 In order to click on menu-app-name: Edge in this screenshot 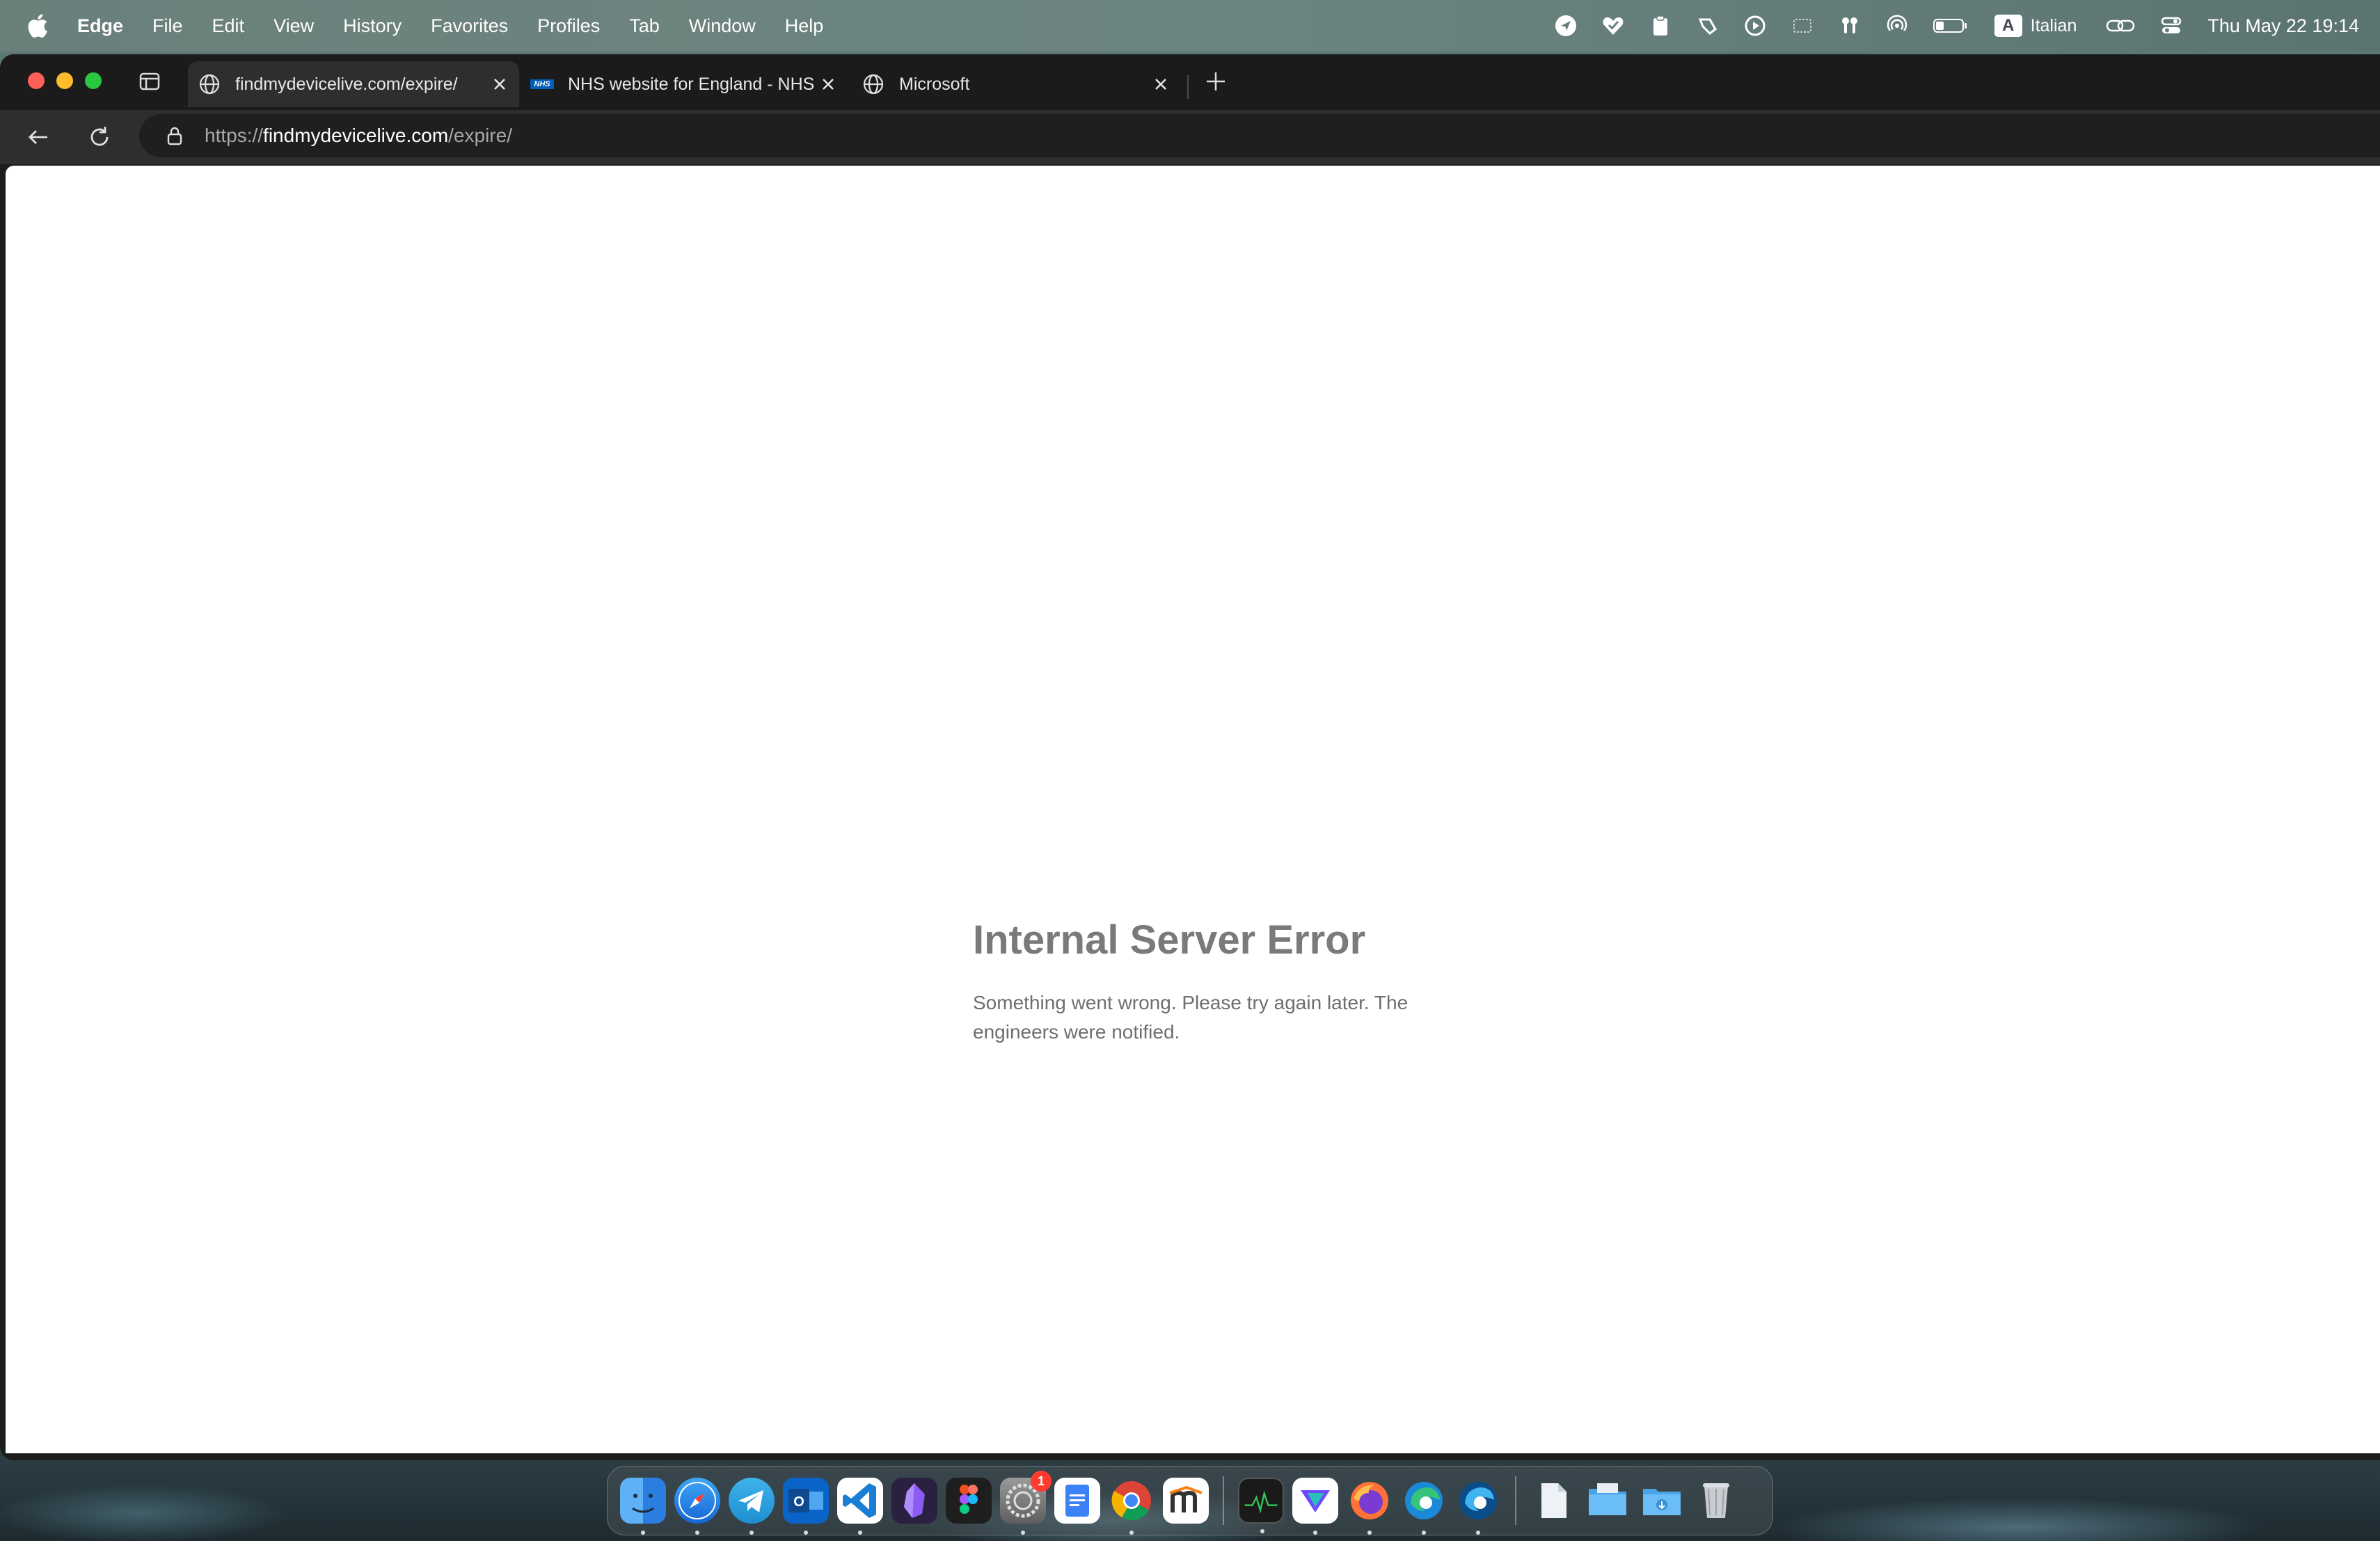, I will do `click(101, 26)`.